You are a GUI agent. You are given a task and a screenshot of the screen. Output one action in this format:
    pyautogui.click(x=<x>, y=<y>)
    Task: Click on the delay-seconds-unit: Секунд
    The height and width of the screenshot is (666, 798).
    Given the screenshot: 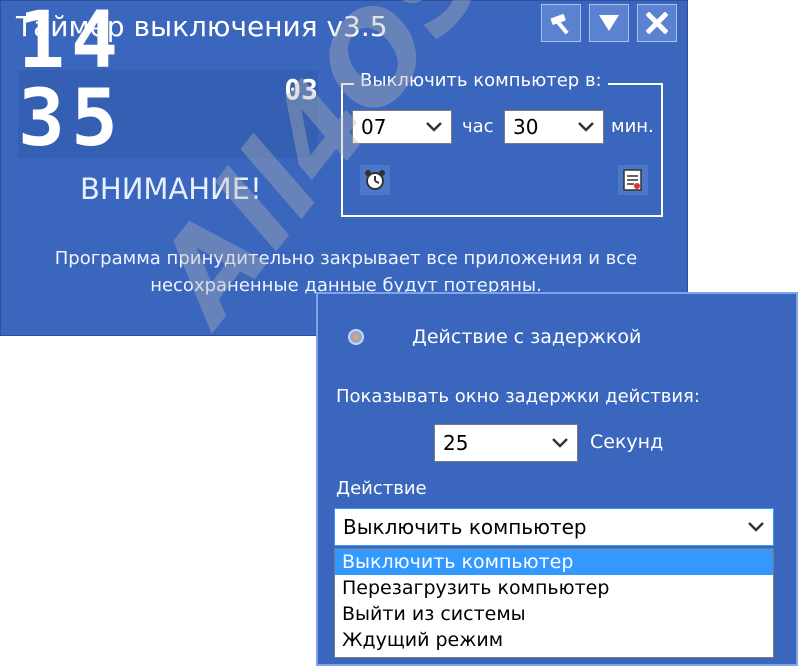 What is the action you would take?
    pyautogui.click(x=627, y=442)
    